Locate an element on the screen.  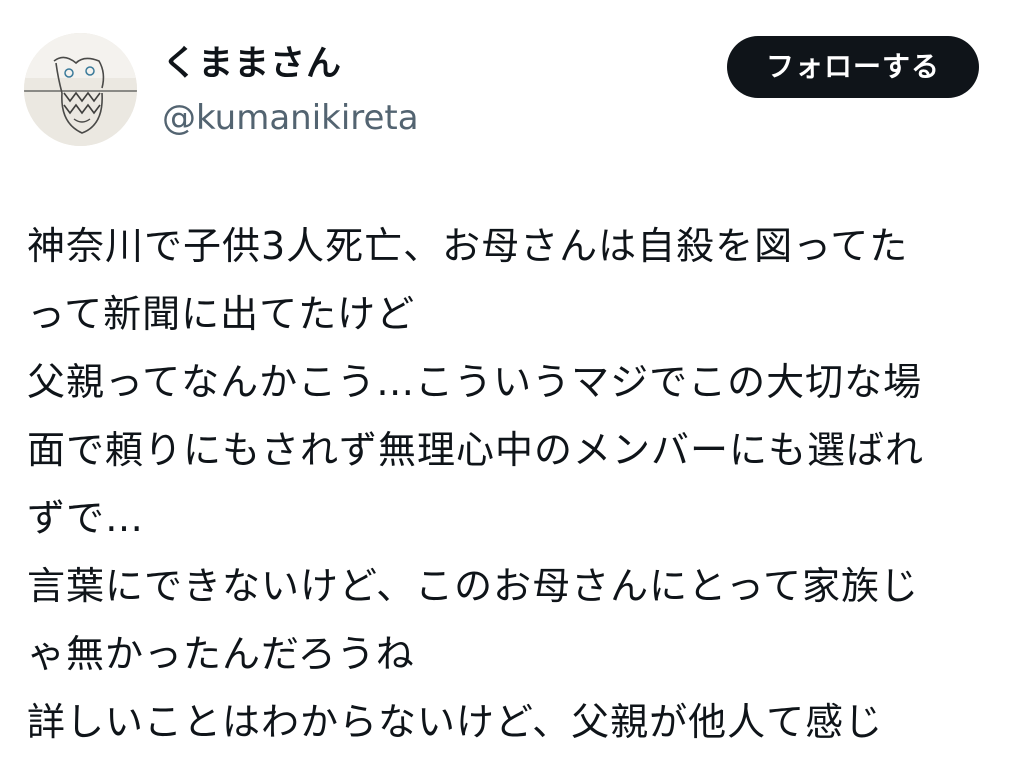
tweet-line: 言葉にできないけど、このお母さんにとって家族じ is located at coordinates (473, 586).